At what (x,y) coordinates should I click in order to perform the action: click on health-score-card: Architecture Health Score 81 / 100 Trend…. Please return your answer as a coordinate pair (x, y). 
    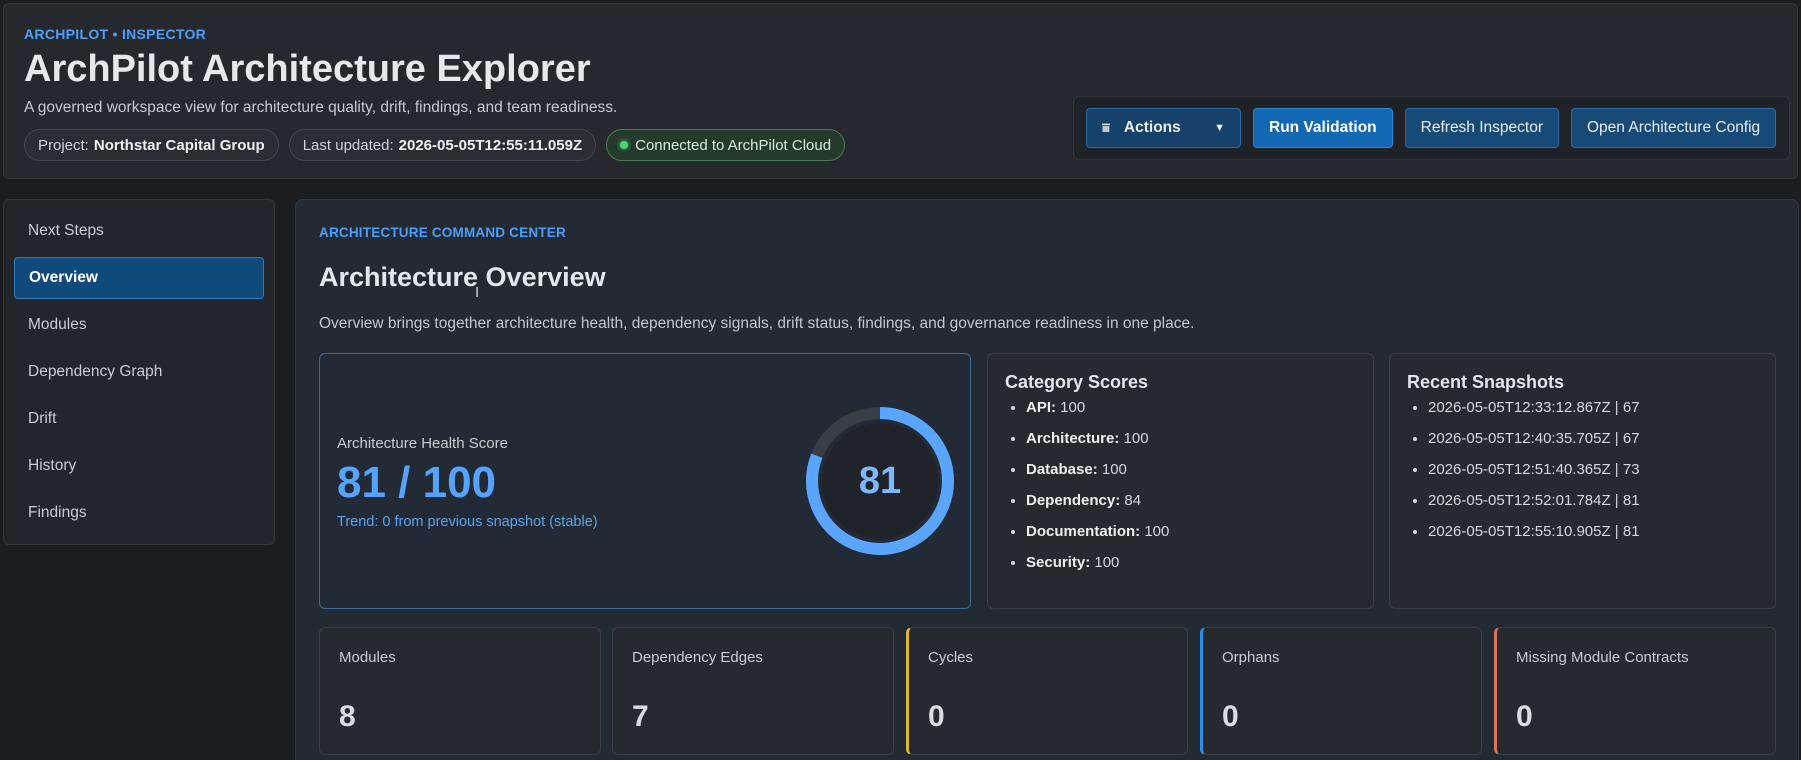
    Looking at the image, I should click on (645, 481).